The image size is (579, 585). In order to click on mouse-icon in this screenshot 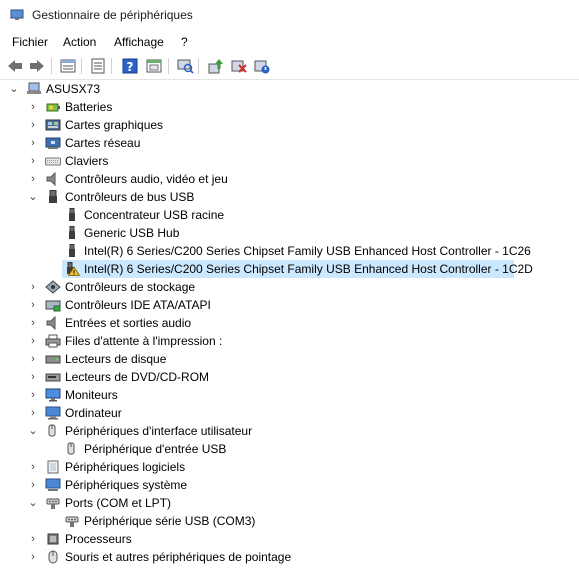, I will do `click(53, 557)`.